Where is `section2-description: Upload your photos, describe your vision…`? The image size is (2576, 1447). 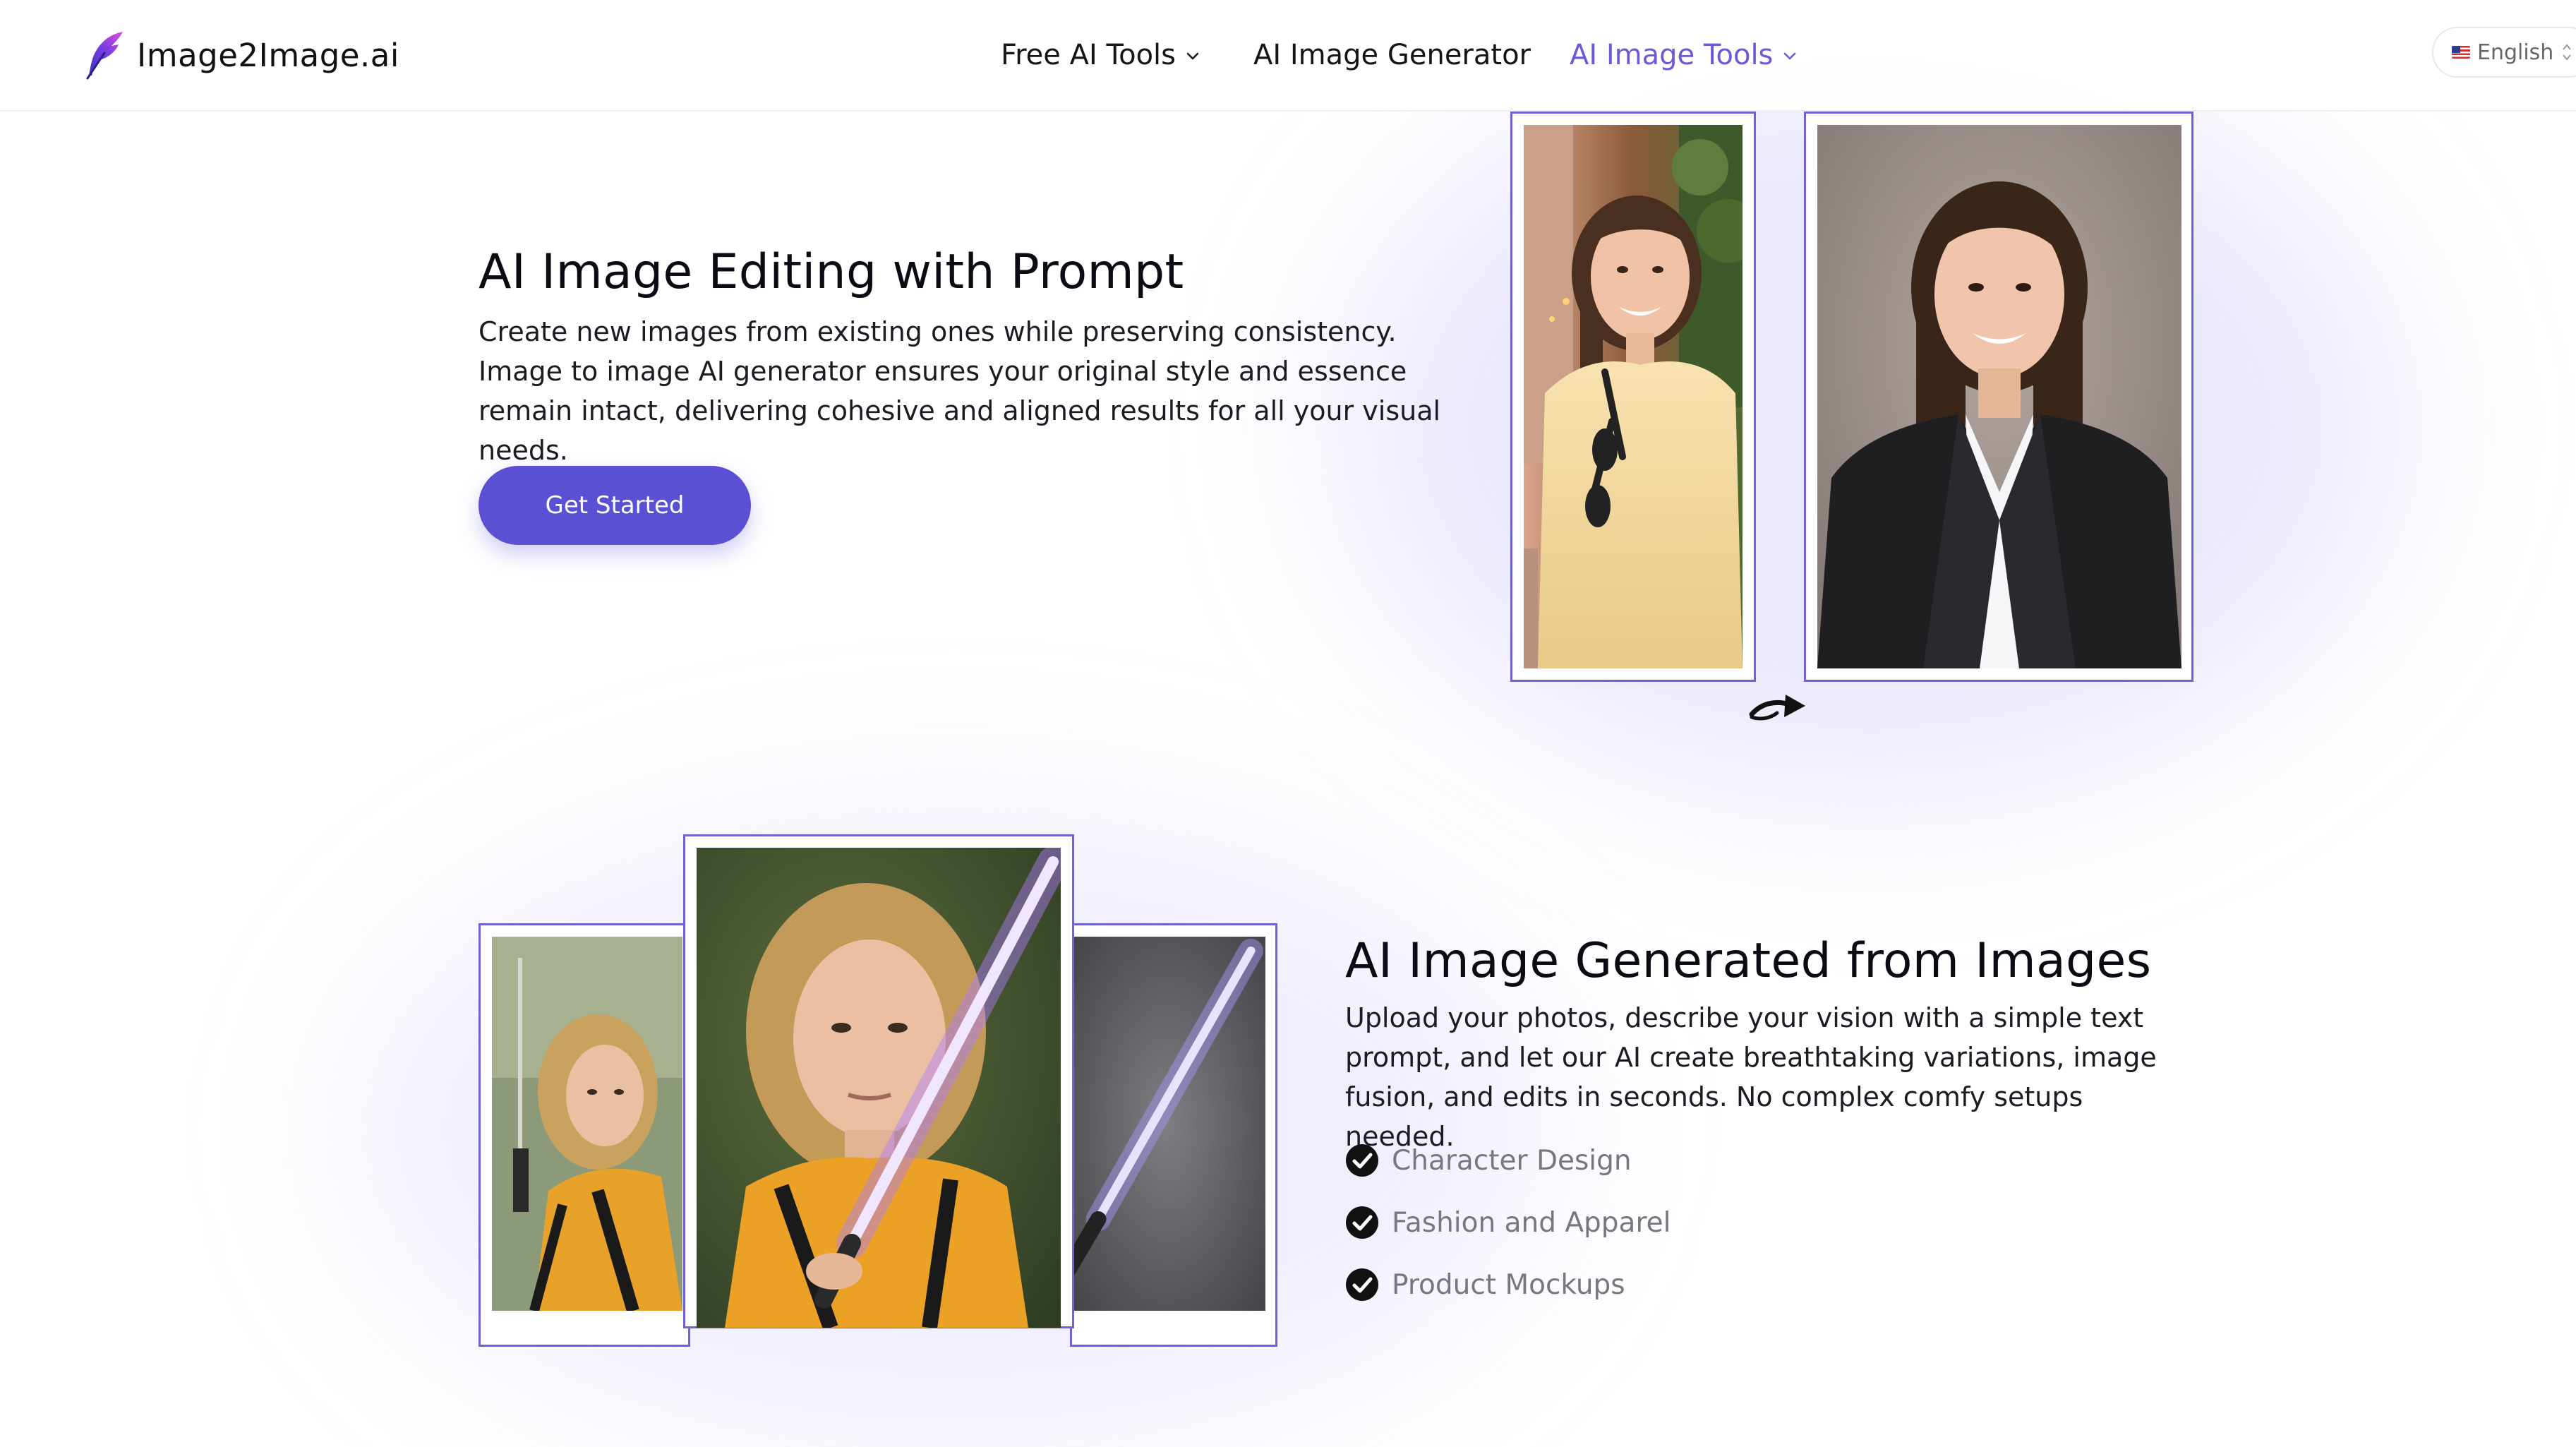
section2-description: Upload your photos, describe your vision… is located at coordinates (1751, 1077).